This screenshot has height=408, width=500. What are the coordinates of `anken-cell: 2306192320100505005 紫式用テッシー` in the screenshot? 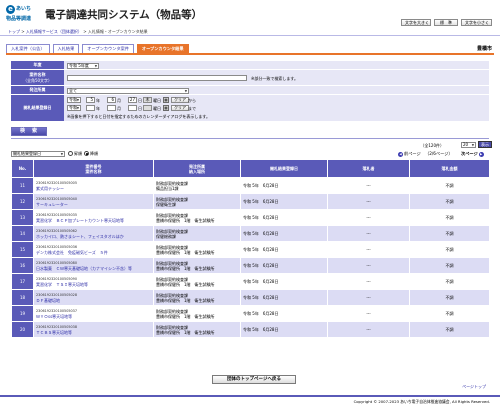 It's located at (93, 185).